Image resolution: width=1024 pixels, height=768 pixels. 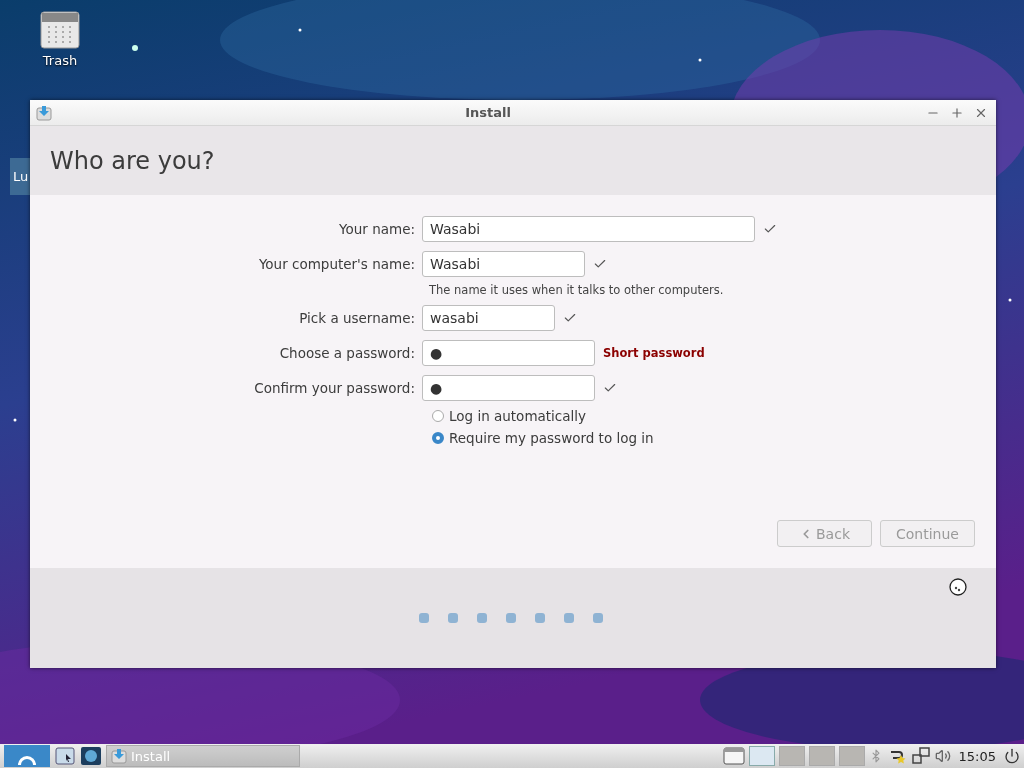 What do you see at coordinates (958, 587) in the screenshot?
I see `spinner-icon` at bounding box center [958, 587].